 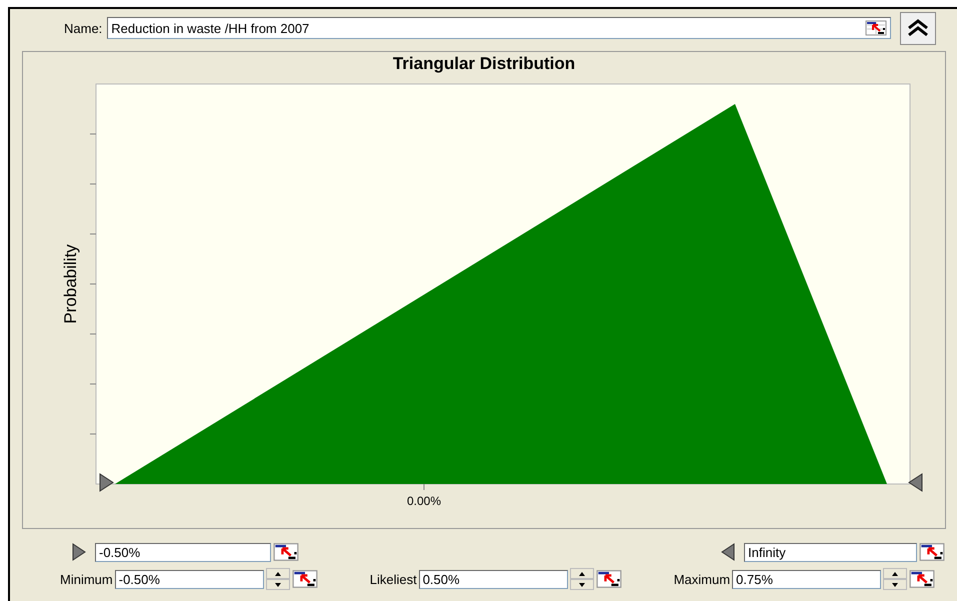 I want to click on right-triangle-icon, so click(x=79, y=552).